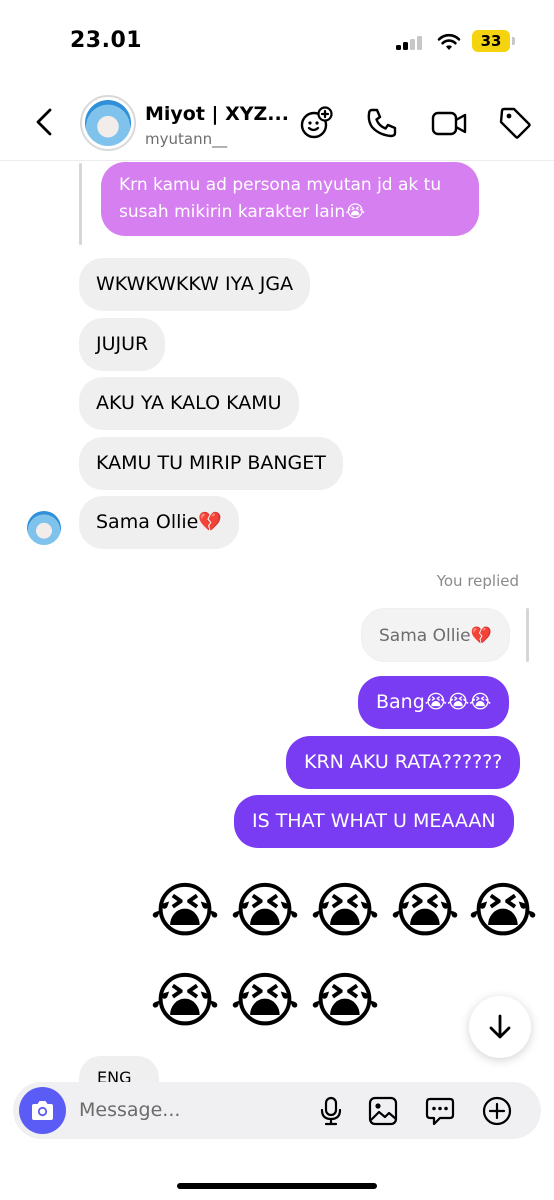 Image resolution: width=554 pixels, height=1200 pixels. I want to click on incoming-message: WKWKWKKW IYA JGA, so click(195, 284).